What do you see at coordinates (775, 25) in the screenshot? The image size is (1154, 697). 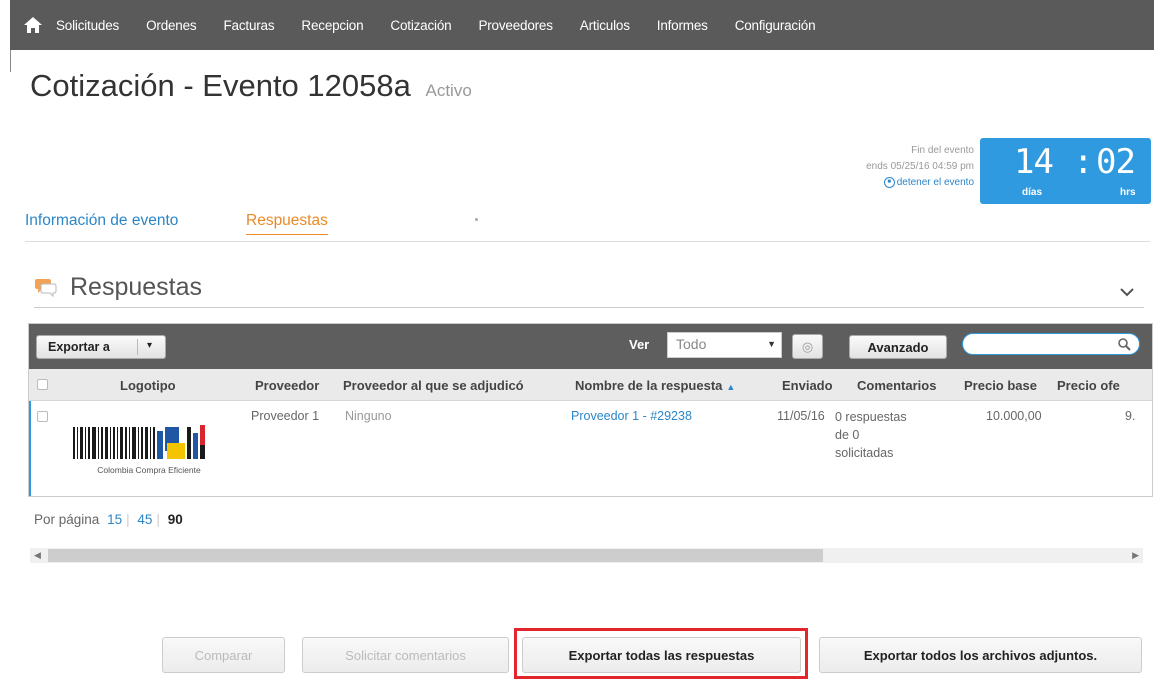 I see `nav-configuracion: Configuración` at bounding box center [775, 25].